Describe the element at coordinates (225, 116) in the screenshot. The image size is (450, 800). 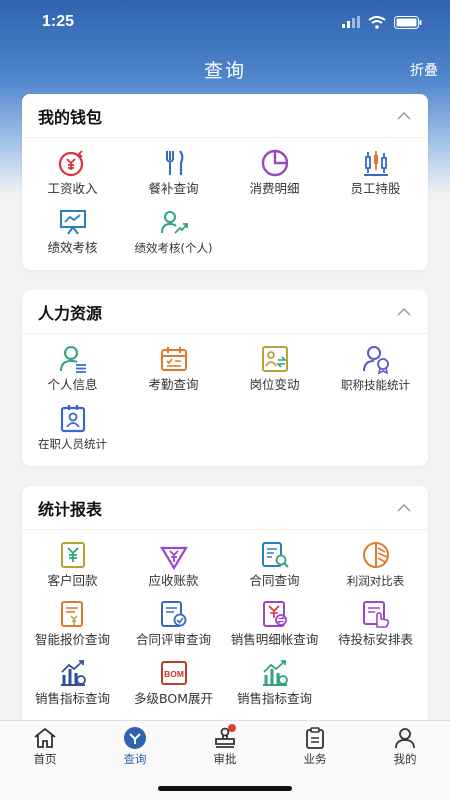
I see `card-header: 我的钱包` at that location.